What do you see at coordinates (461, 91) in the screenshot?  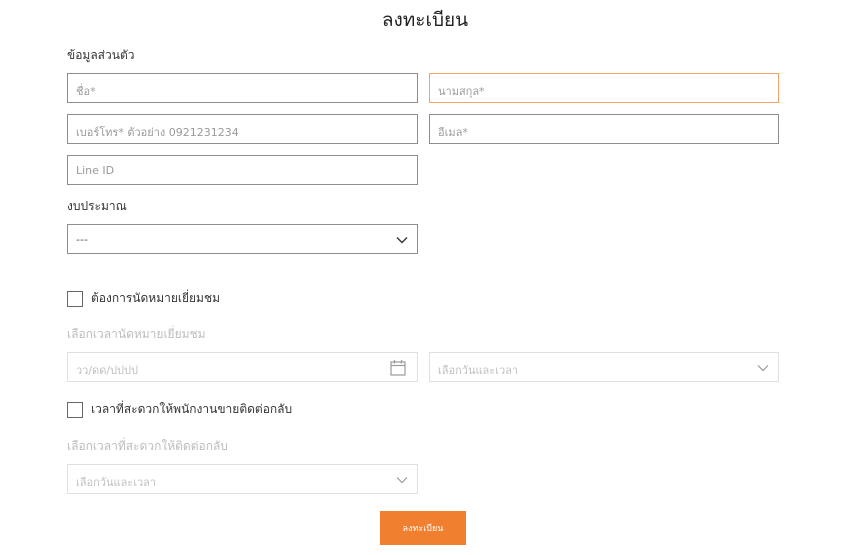 I see `last-name-placeholder: นามสกุล*` at bounding box center [461, 91].